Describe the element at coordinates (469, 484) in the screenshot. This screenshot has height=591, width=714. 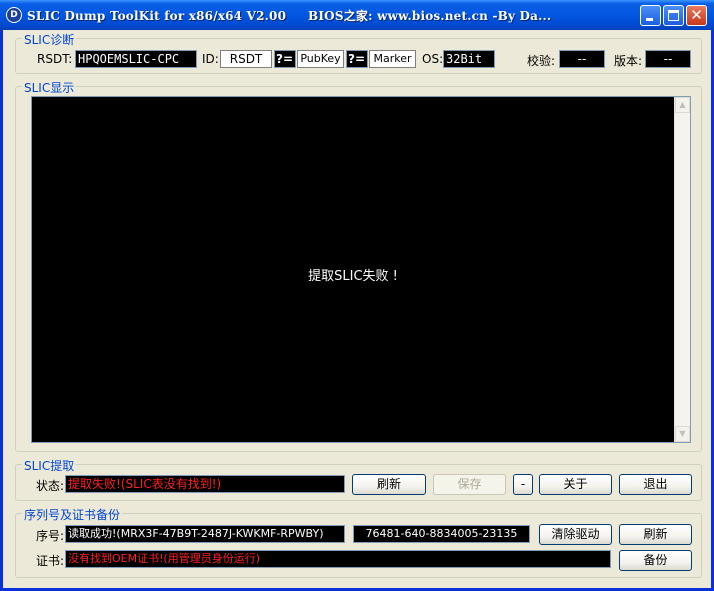
I see `save-button: 保存` at that location.